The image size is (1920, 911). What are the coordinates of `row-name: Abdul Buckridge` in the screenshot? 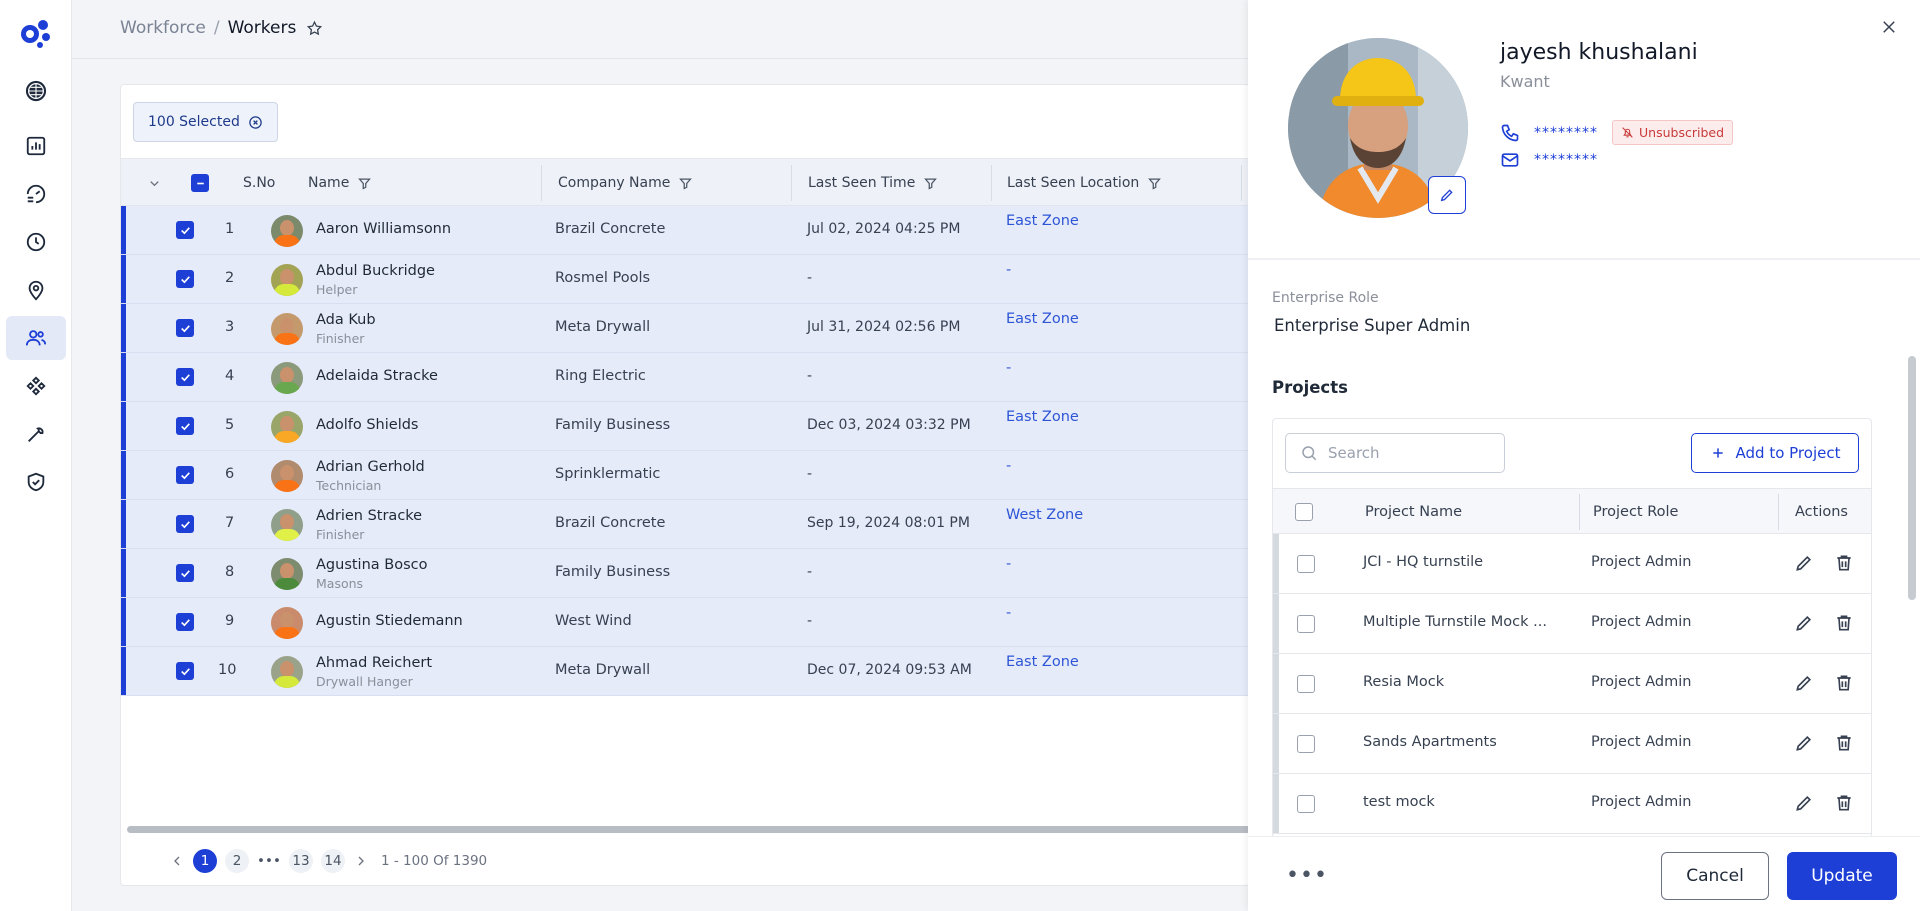 It's located at (375, 271).